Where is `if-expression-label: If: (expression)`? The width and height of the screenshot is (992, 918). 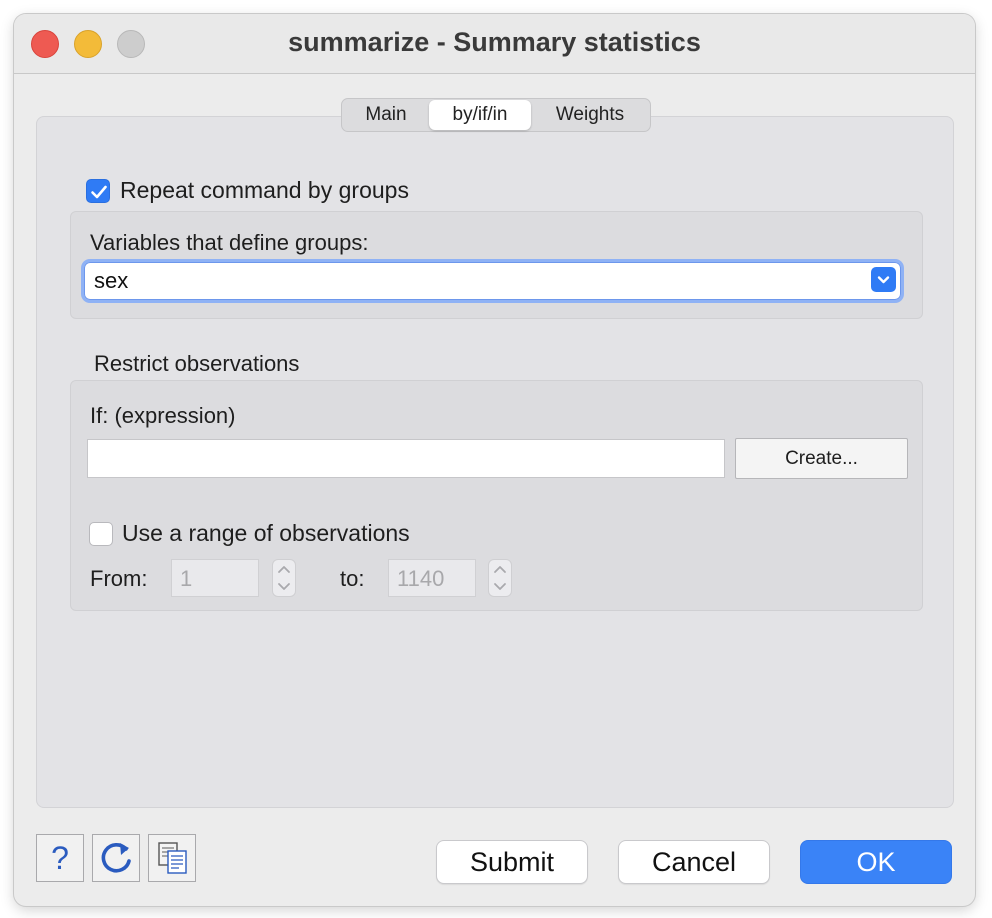 if-expression-label: If: (expression) is located at coordinates (163, 415).